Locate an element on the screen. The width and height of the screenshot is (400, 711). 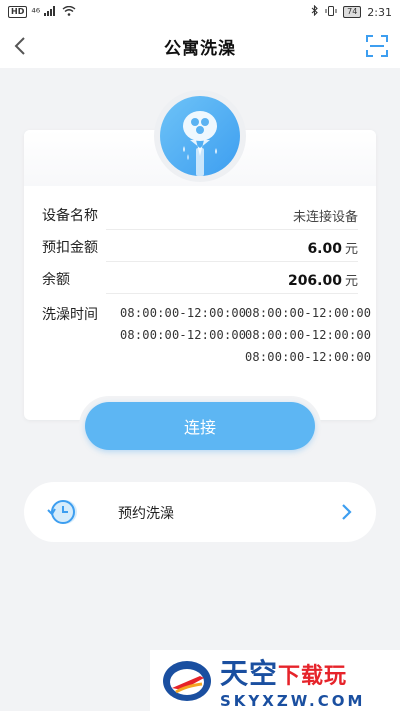
wifi-icon is located at coordinates (69, 12).